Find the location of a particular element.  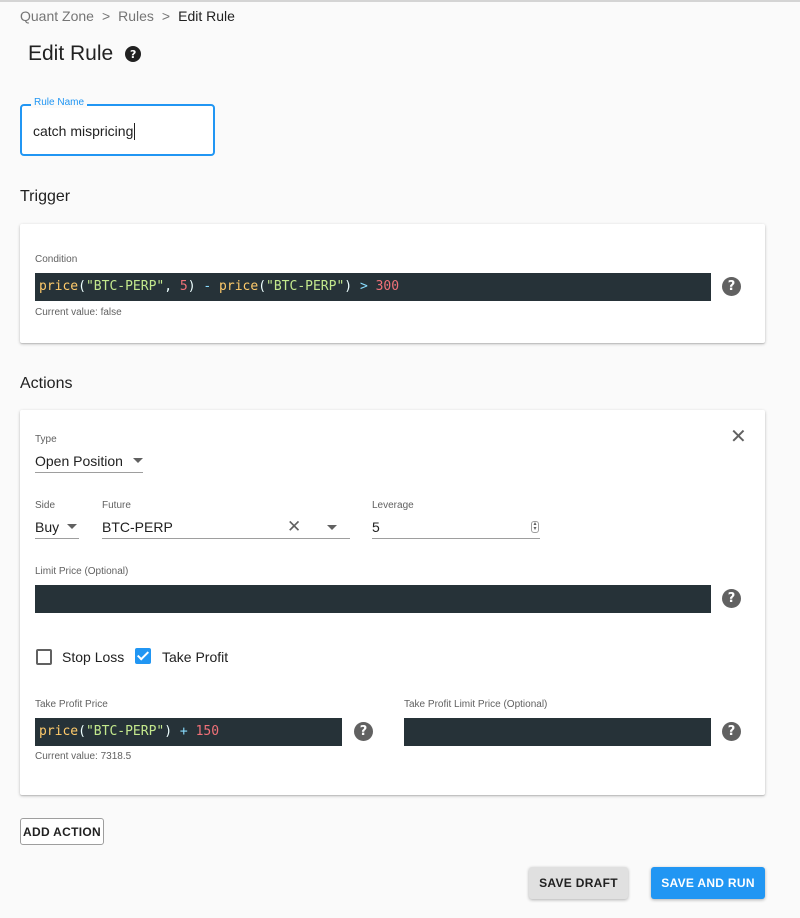

leverage-label: Leverage is located at coordinates (393, 505).